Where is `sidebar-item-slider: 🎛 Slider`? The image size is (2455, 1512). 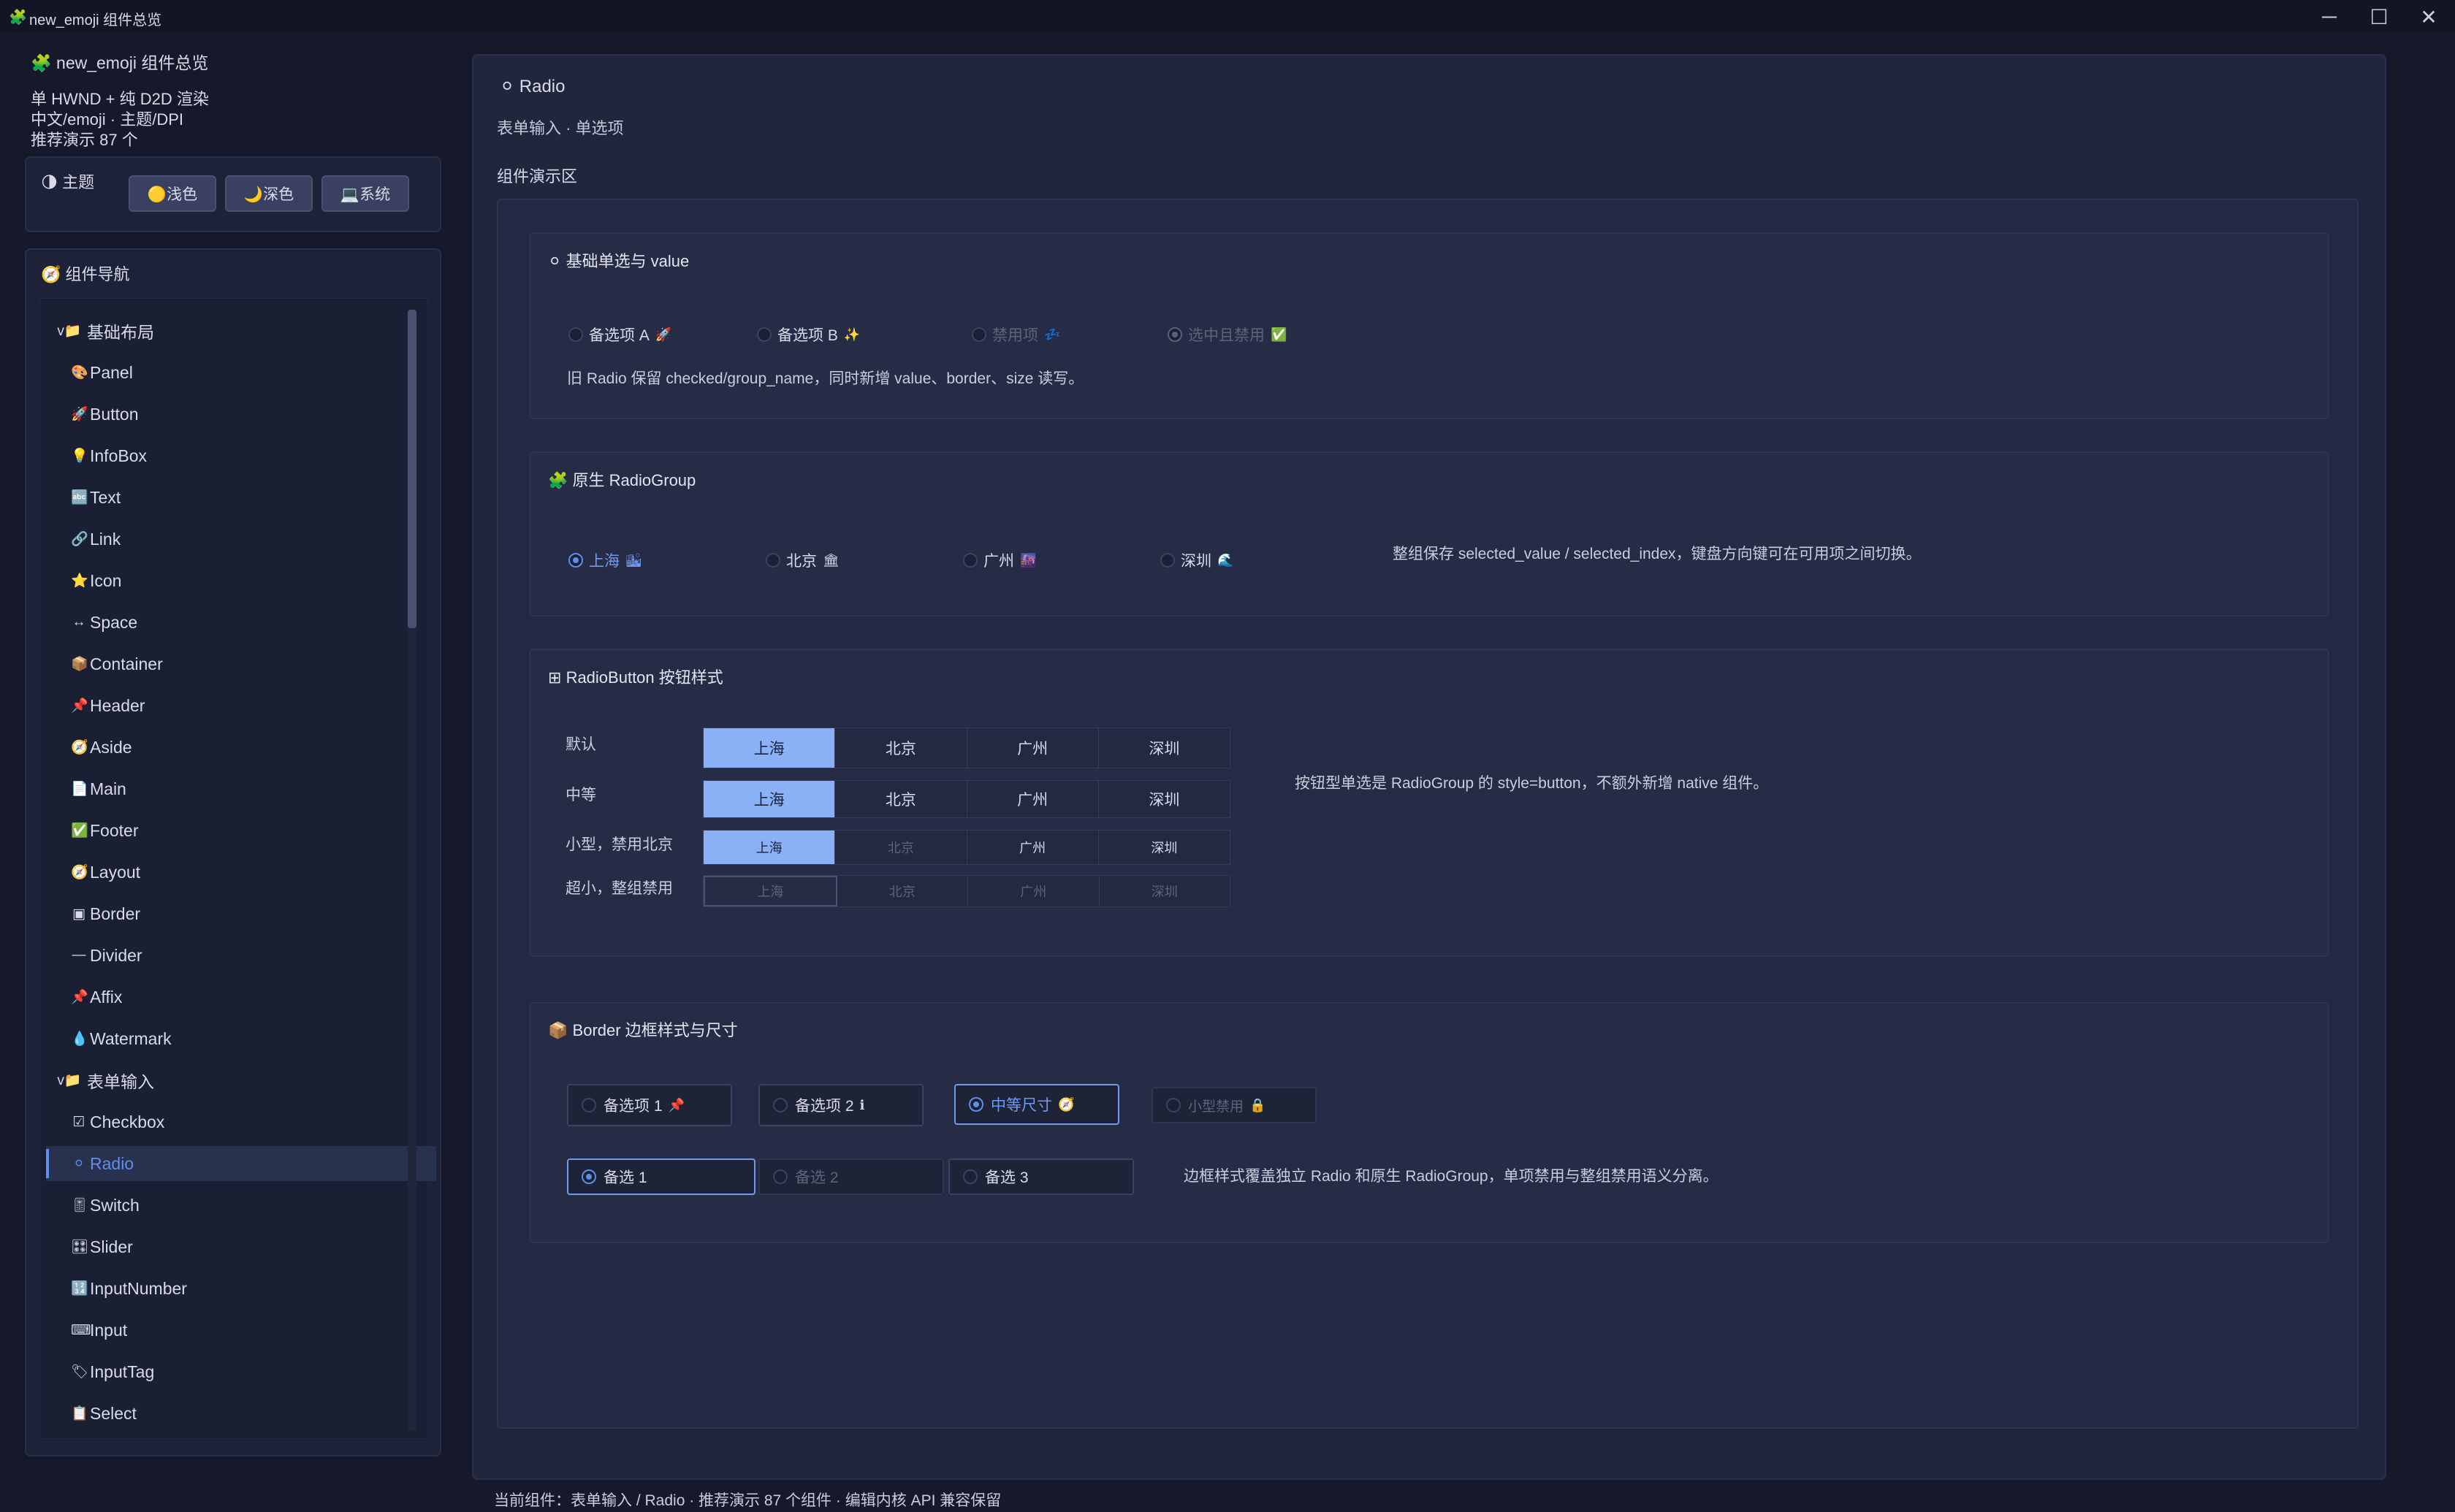 sidebar-item-slider: 🎛 Slider is located at coordinates (241, 1246).